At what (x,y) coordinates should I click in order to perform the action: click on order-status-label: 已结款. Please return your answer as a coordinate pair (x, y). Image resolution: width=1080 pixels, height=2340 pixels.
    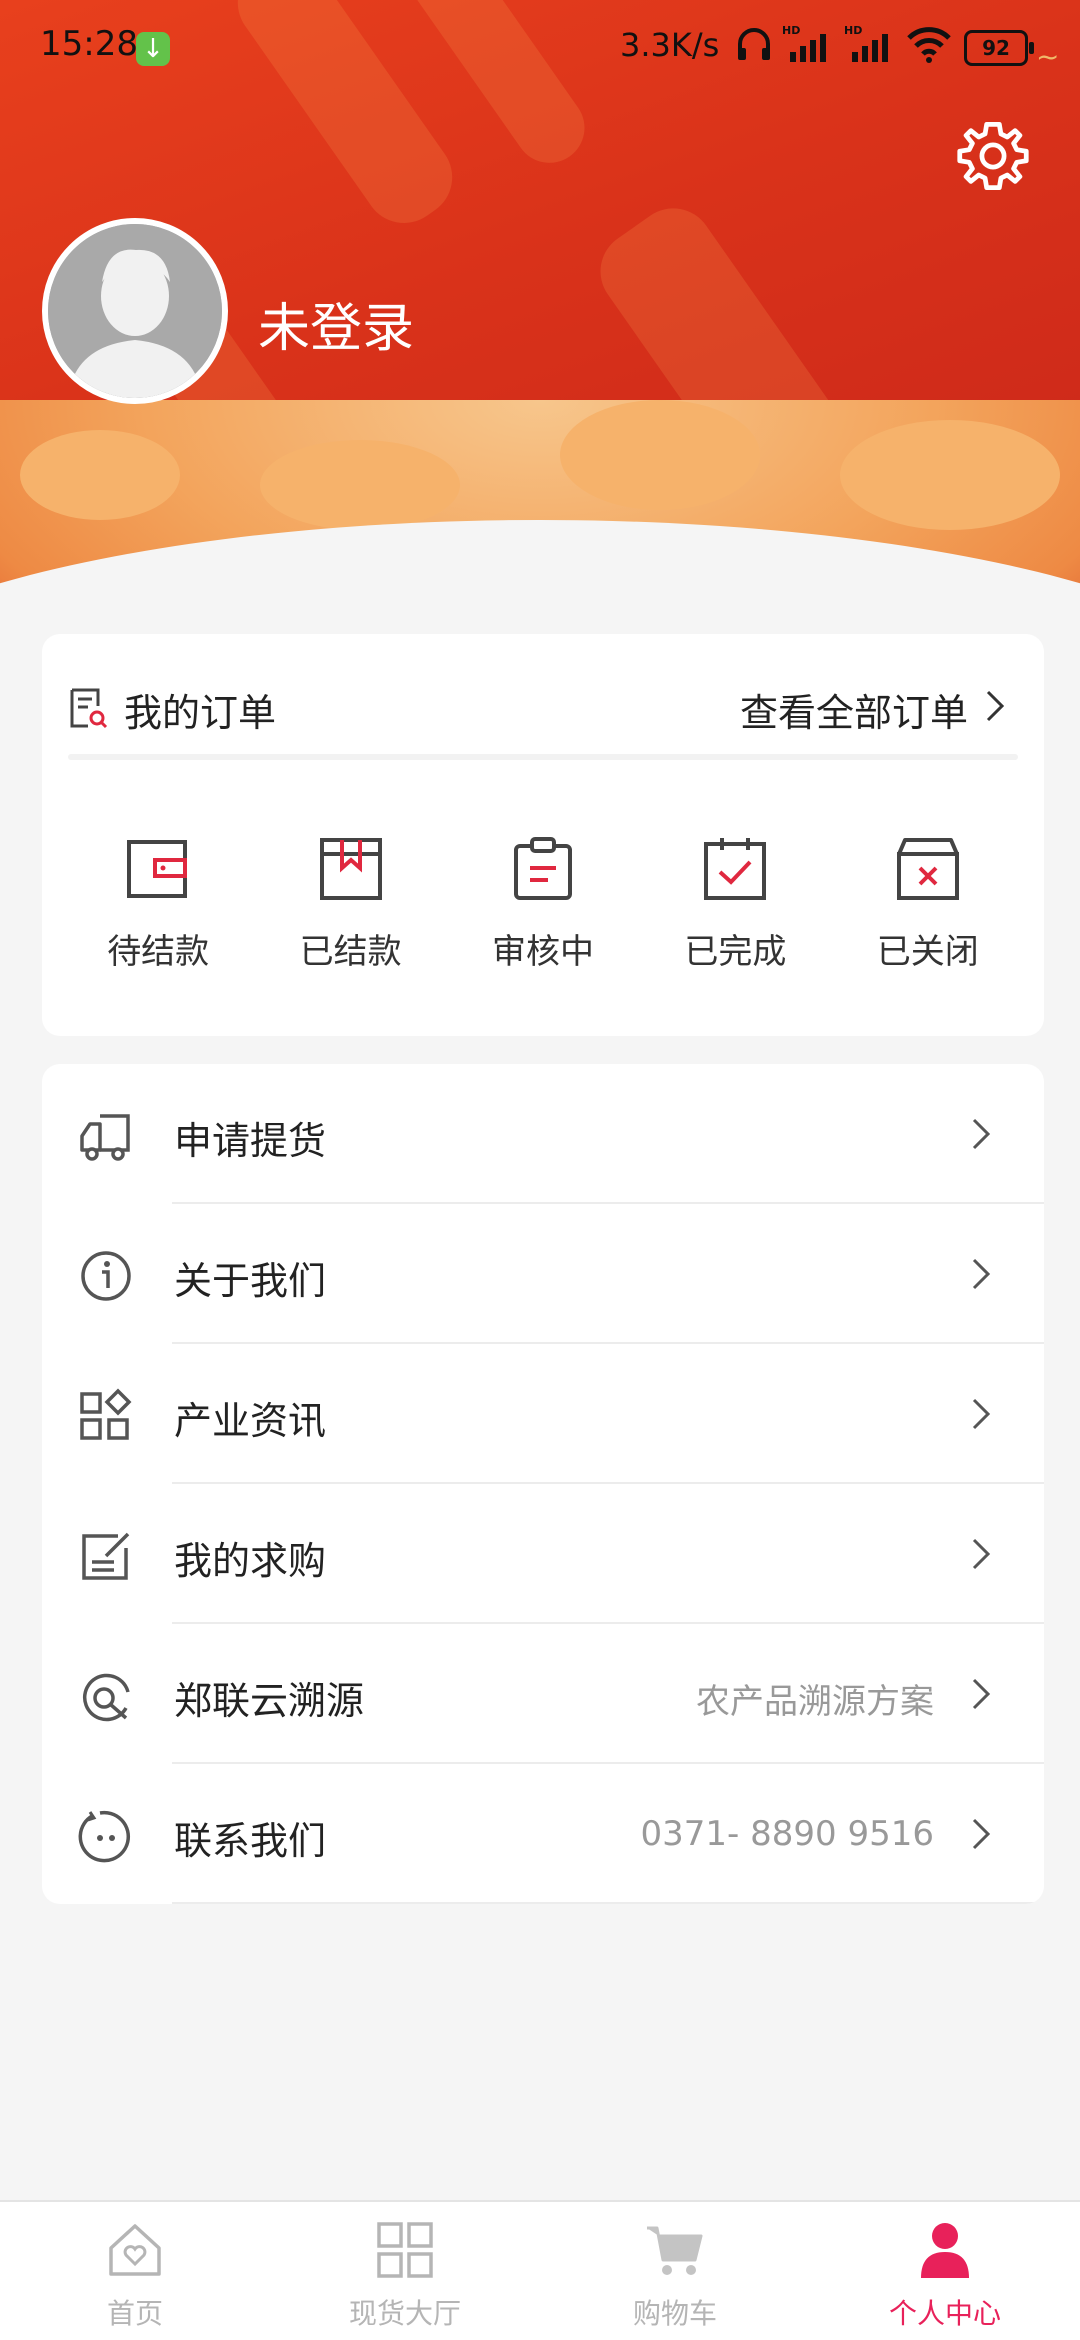
    Looking at the image, I should click on (350, 952).